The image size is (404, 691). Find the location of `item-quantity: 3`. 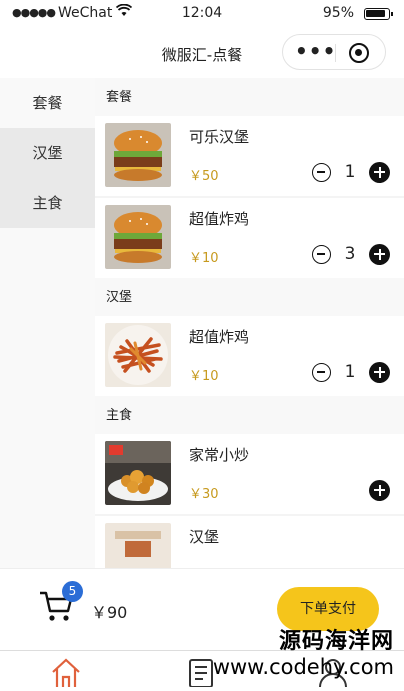

item-quantity: 3 is located at coordinates (350, 254).